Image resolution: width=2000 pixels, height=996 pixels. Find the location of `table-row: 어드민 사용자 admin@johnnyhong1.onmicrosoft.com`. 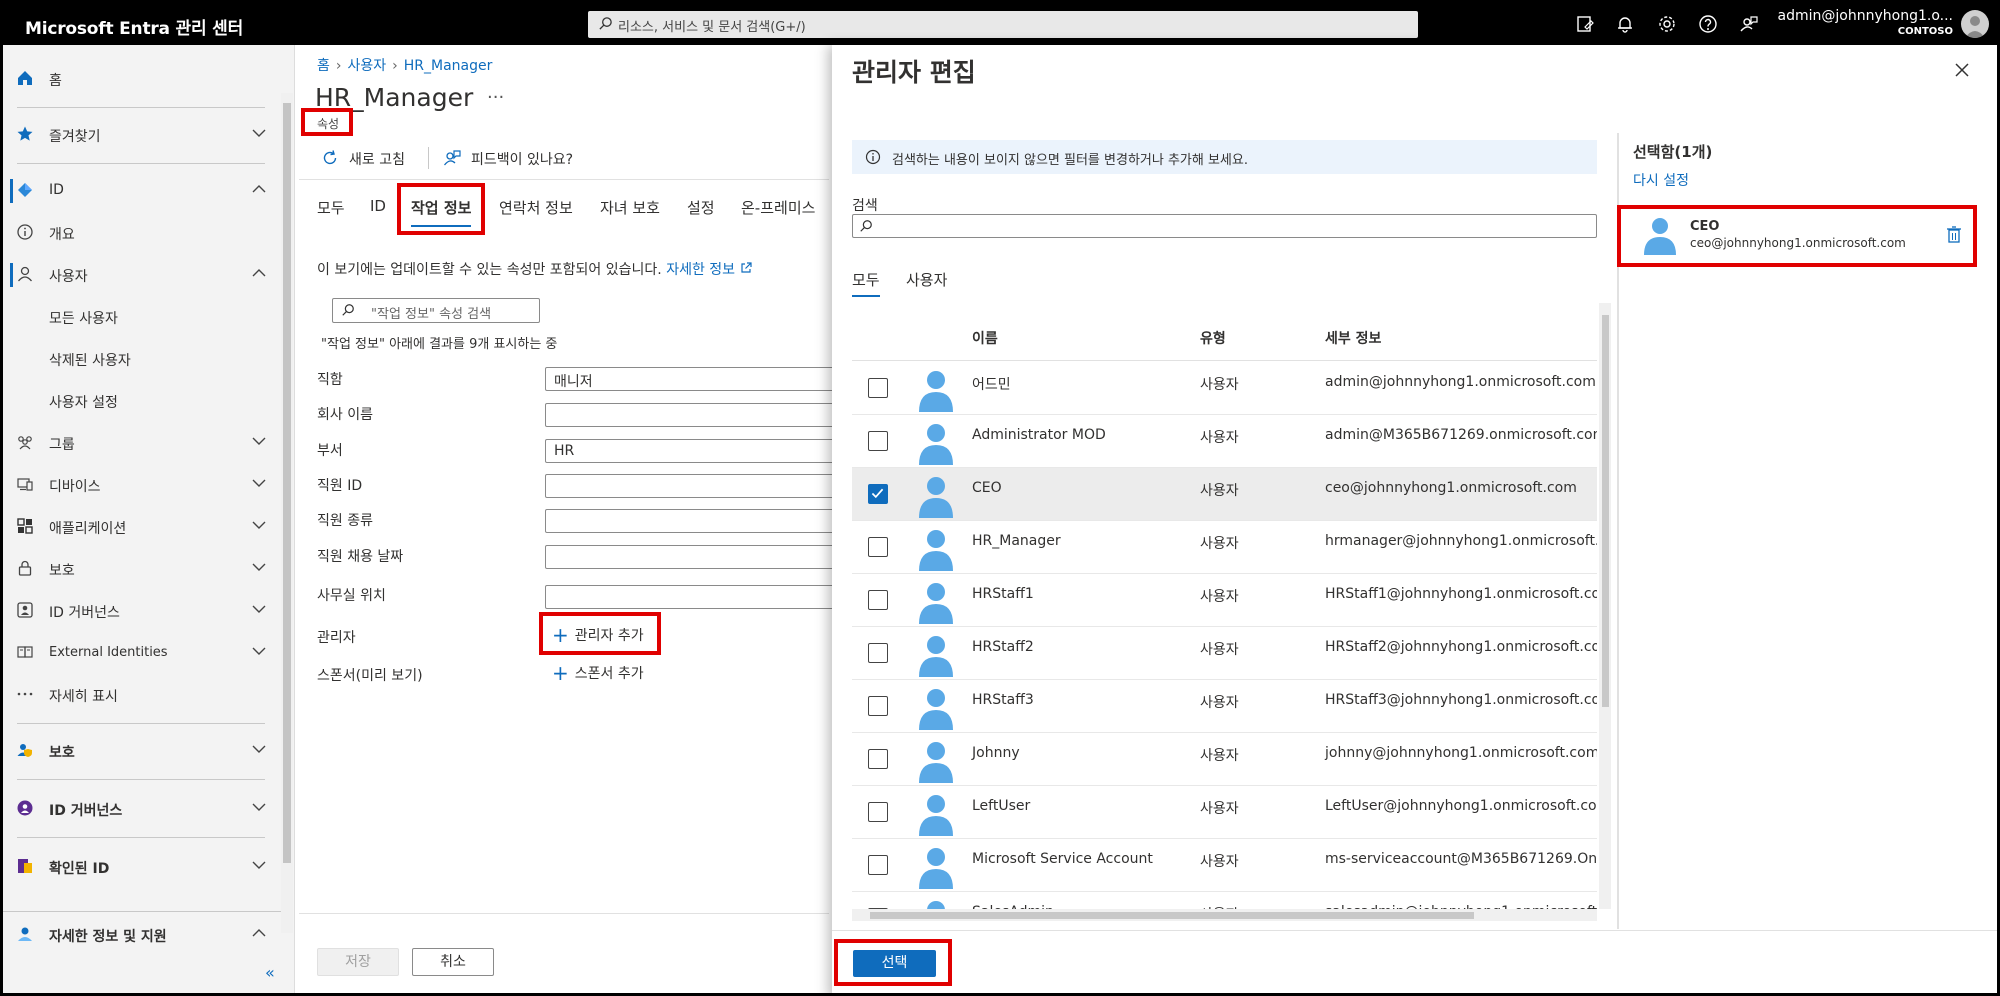

table-row: 어드민 사용자 admin@johnnyhong1.onmicrosoft.com is located at coordinates (1224, 388).